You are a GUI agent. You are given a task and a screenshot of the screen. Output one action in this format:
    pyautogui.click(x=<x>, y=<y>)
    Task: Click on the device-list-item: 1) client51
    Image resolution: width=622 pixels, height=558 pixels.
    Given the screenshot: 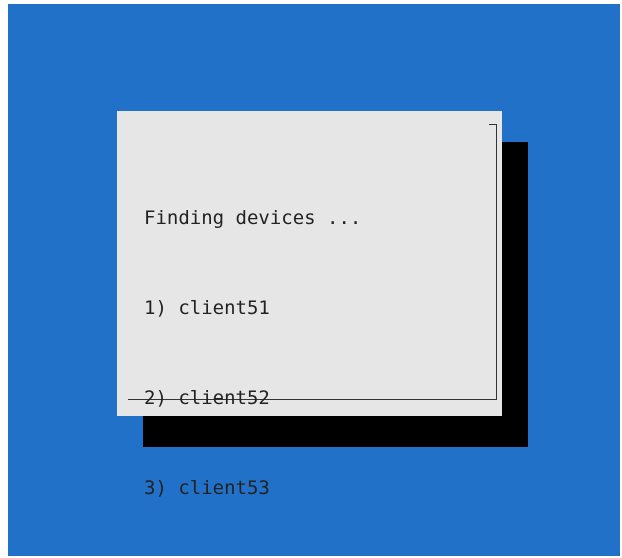 What is the action you would take?
    pyautogui.click(x=252, y=308)
    